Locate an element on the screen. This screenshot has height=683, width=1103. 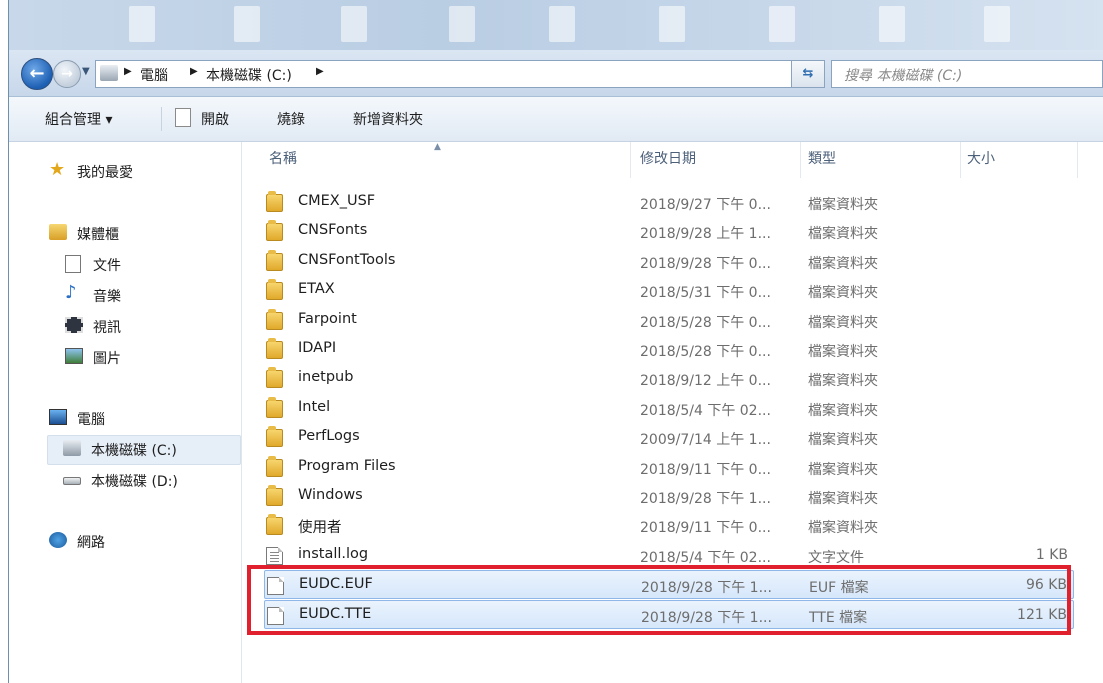
text-file-icon is located at coordinates (274, 555).